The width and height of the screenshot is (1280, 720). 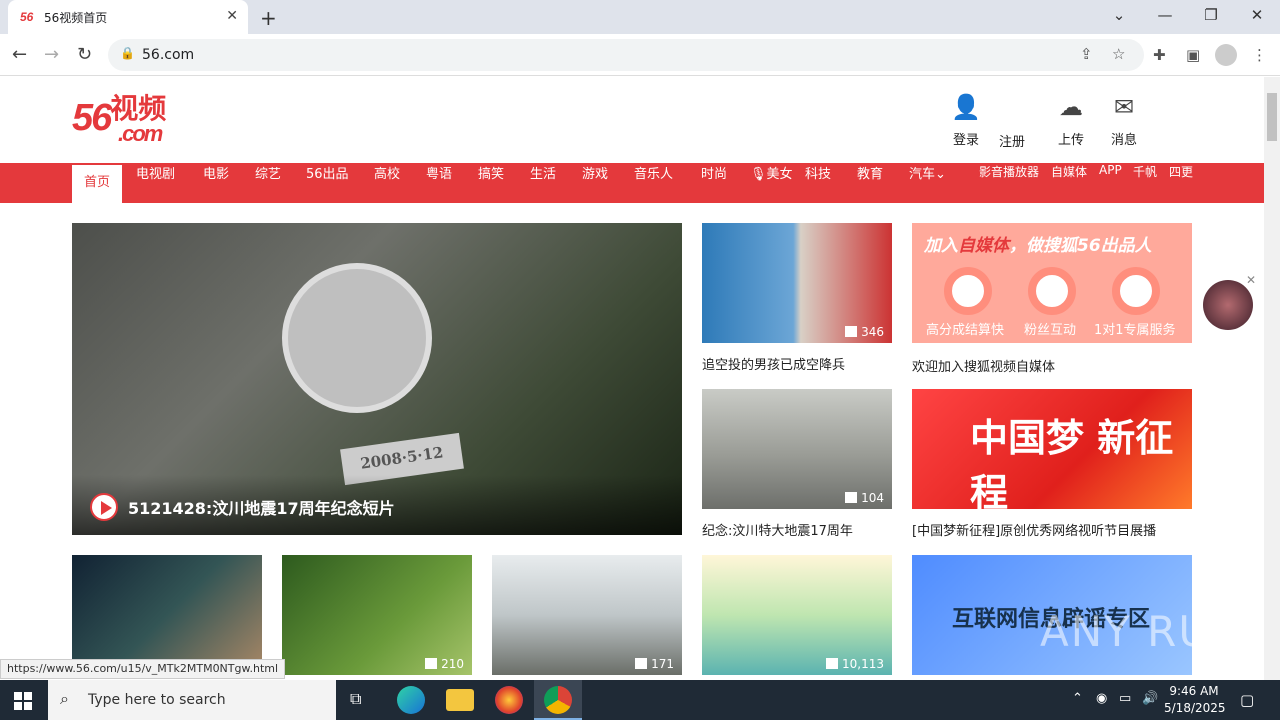 What do you see at coordinates (818, 183) in the screenshot?
I see `nav-tech: 科技` at bounding box center [818, 183].